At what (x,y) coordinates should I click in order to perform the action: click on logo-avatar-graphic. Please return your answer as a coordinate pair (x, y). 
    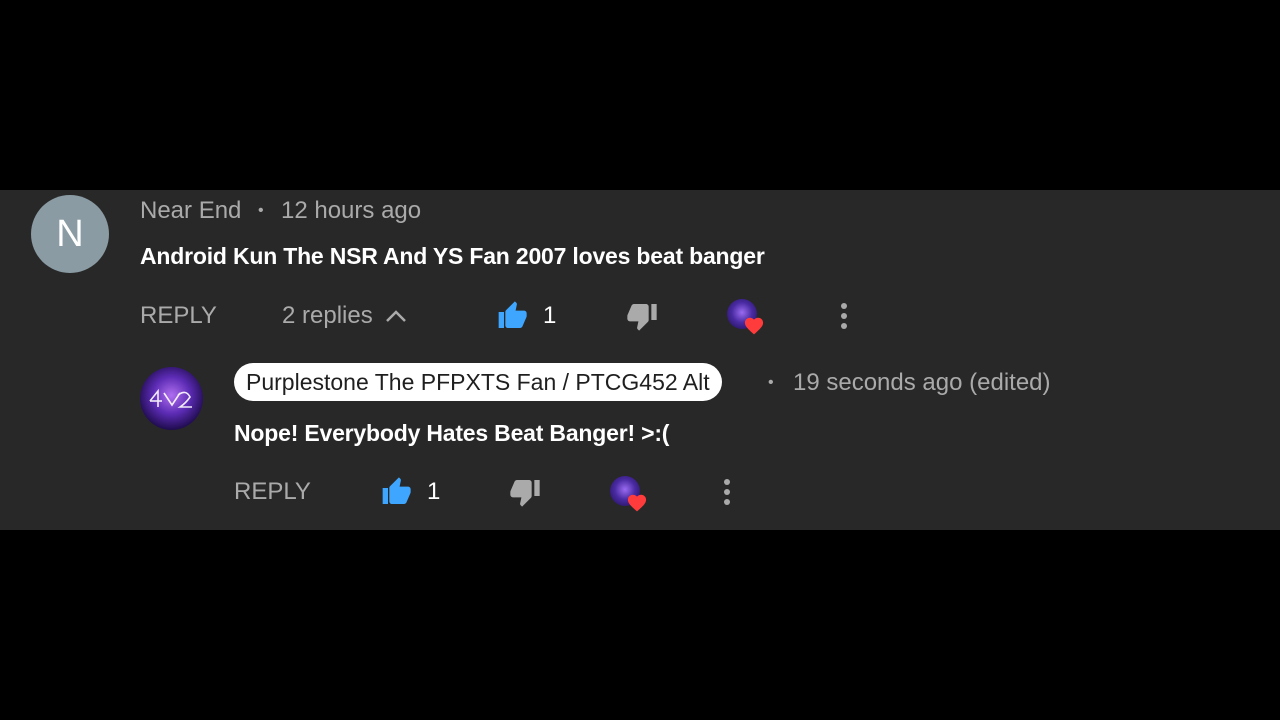
    Looking at the image, I should click on (170, 398).